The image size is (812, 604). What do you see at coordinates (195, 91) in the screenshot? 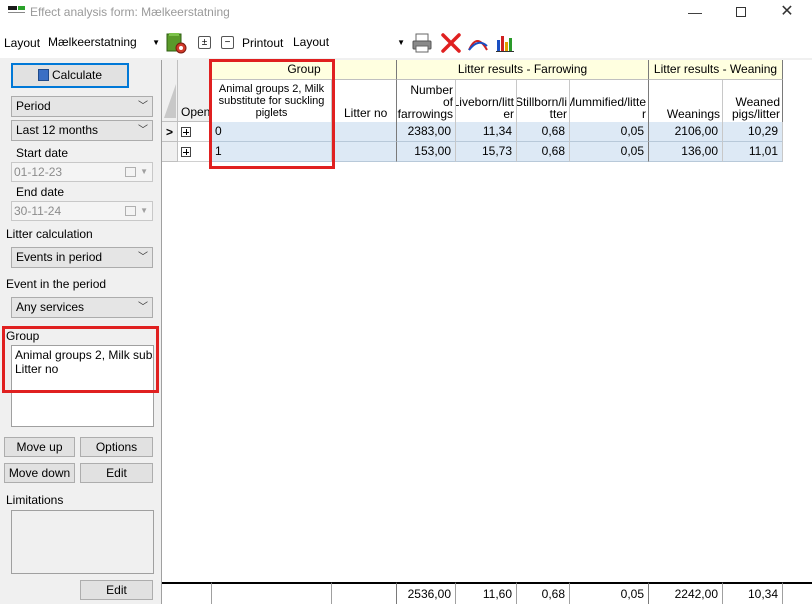
I see `open-column-header: Open` at bounding box center [195, 91].